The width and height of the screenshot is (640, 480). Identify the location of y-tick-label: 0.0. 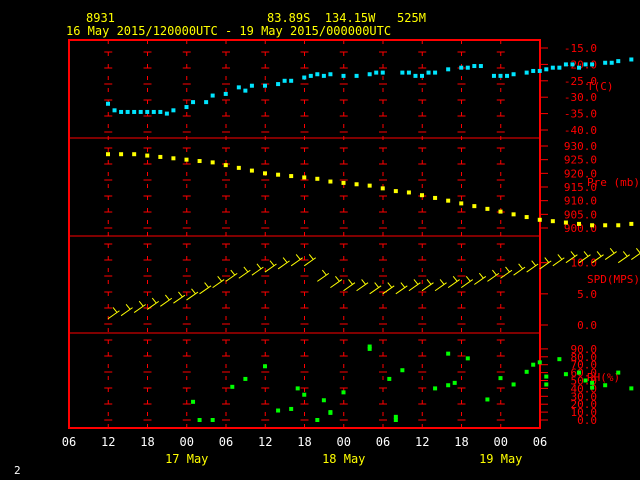
(587, 325).